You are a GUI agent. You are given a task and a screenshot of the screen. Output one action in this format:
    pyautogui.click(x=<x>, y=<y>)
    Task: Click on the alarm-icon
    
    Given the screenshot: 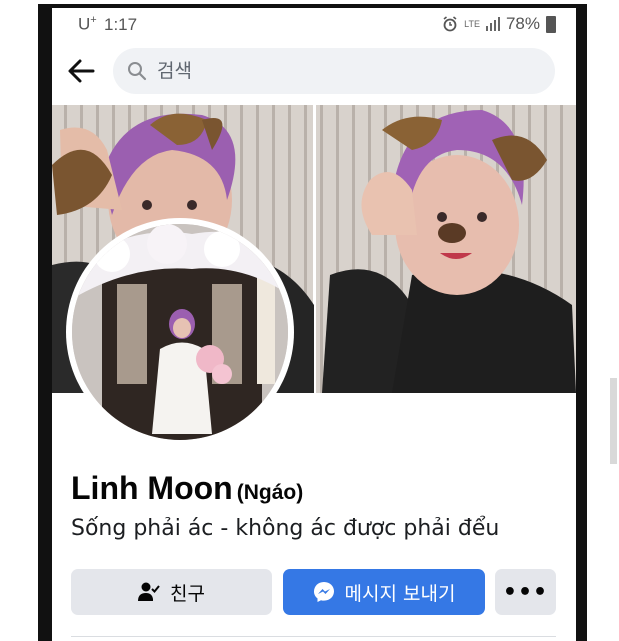 What is the action you would take?
    pyautogui.click(x=450, y=24)
    